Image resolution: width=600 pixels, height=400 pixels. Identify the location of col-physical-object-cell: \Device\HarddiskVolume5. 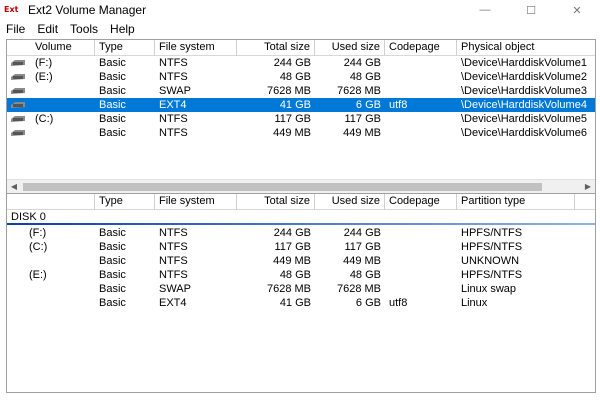
(524, 119).